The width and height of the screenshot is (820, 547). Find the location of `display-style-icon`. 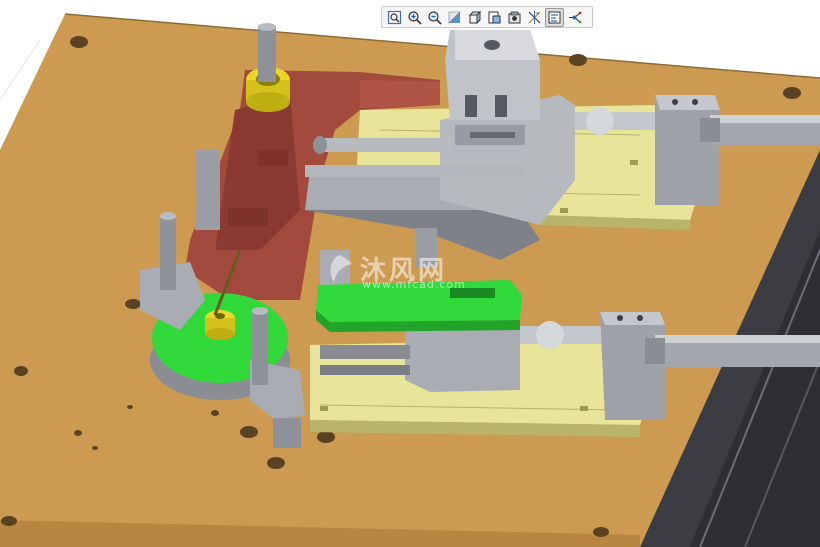

display-style-icon is located at coordinates (494, 17).